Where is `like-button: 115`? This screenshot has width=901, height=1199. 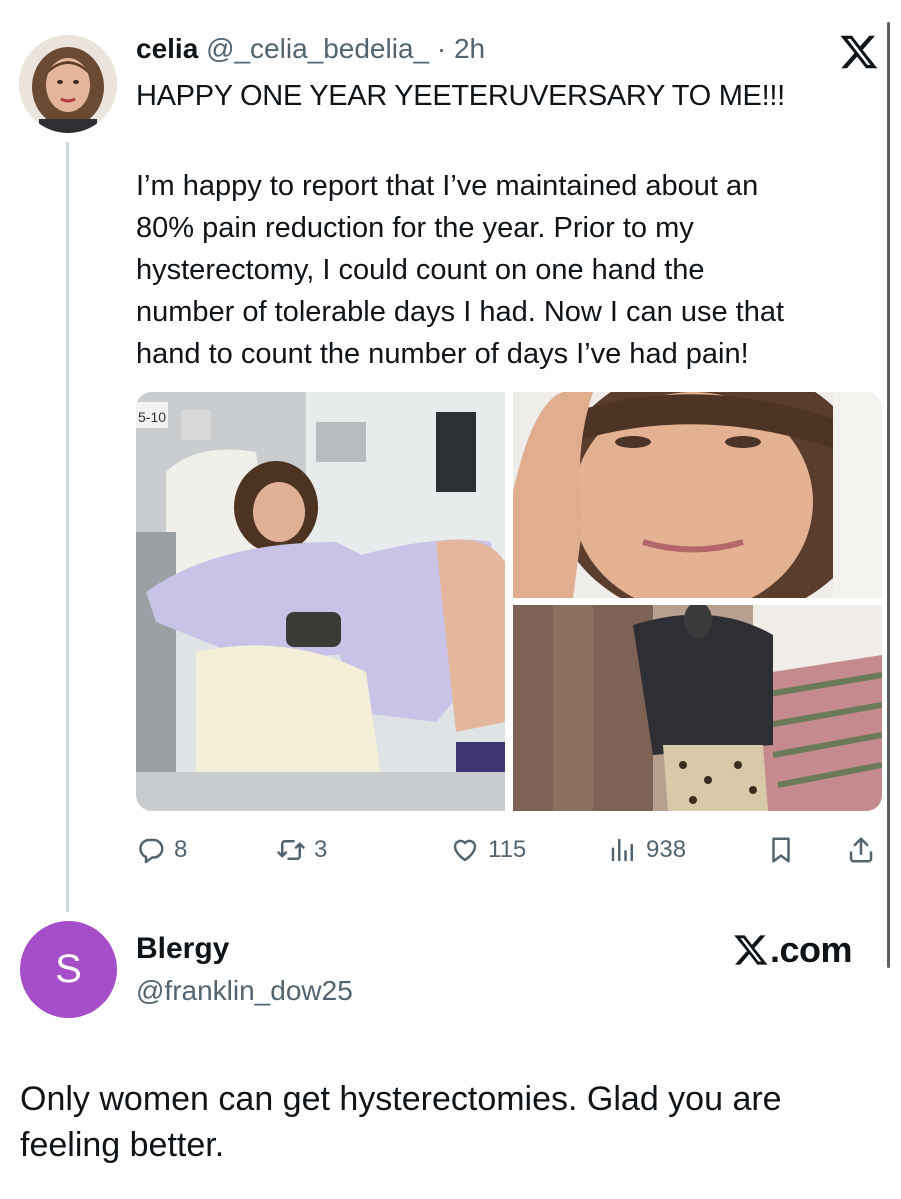
like-button: 115 is located at coordinates (488, 850).